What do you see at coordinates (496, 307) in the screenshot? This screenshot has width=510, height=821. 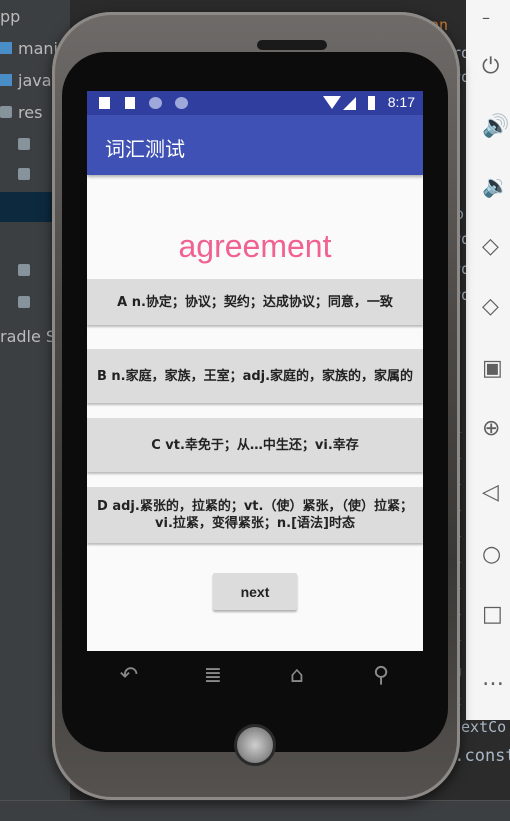 I see `rotate-right-icon: ◇` at bounding box center [496, 307].